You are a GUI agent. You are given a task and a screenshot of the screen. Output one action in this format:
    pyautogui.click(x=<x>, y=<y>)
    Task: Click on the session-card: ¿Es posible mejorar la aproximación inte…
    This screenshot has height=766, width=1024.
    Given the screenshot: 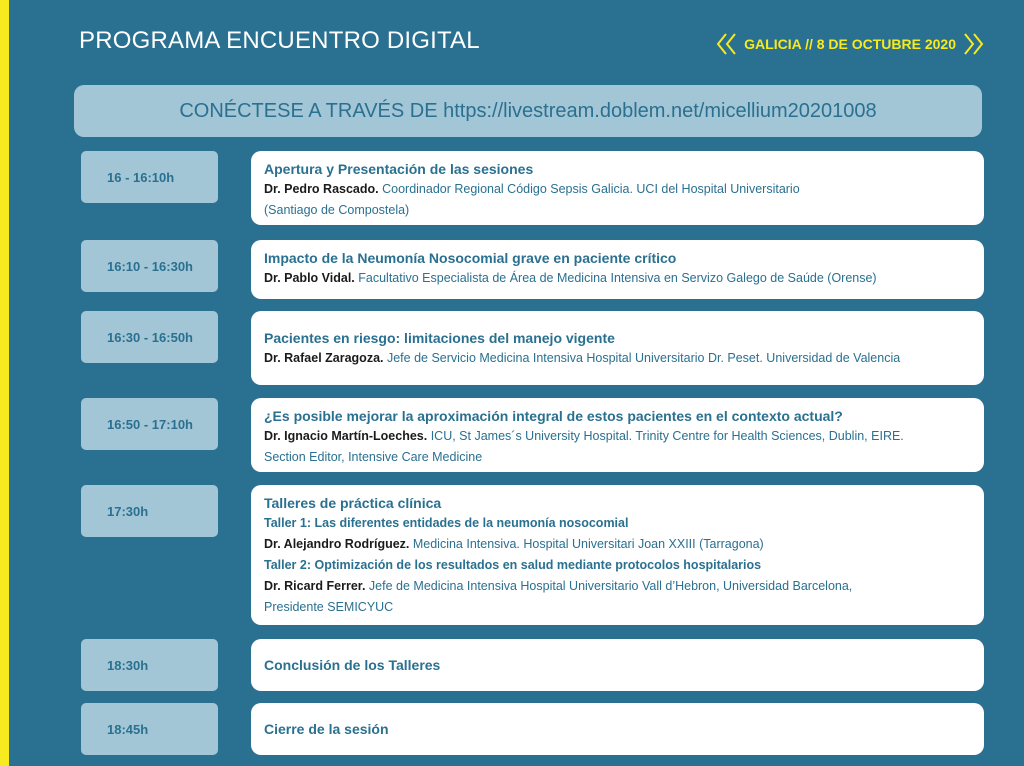 What is the action you would take?
    pyautogui.click(x=617, y=435)
    